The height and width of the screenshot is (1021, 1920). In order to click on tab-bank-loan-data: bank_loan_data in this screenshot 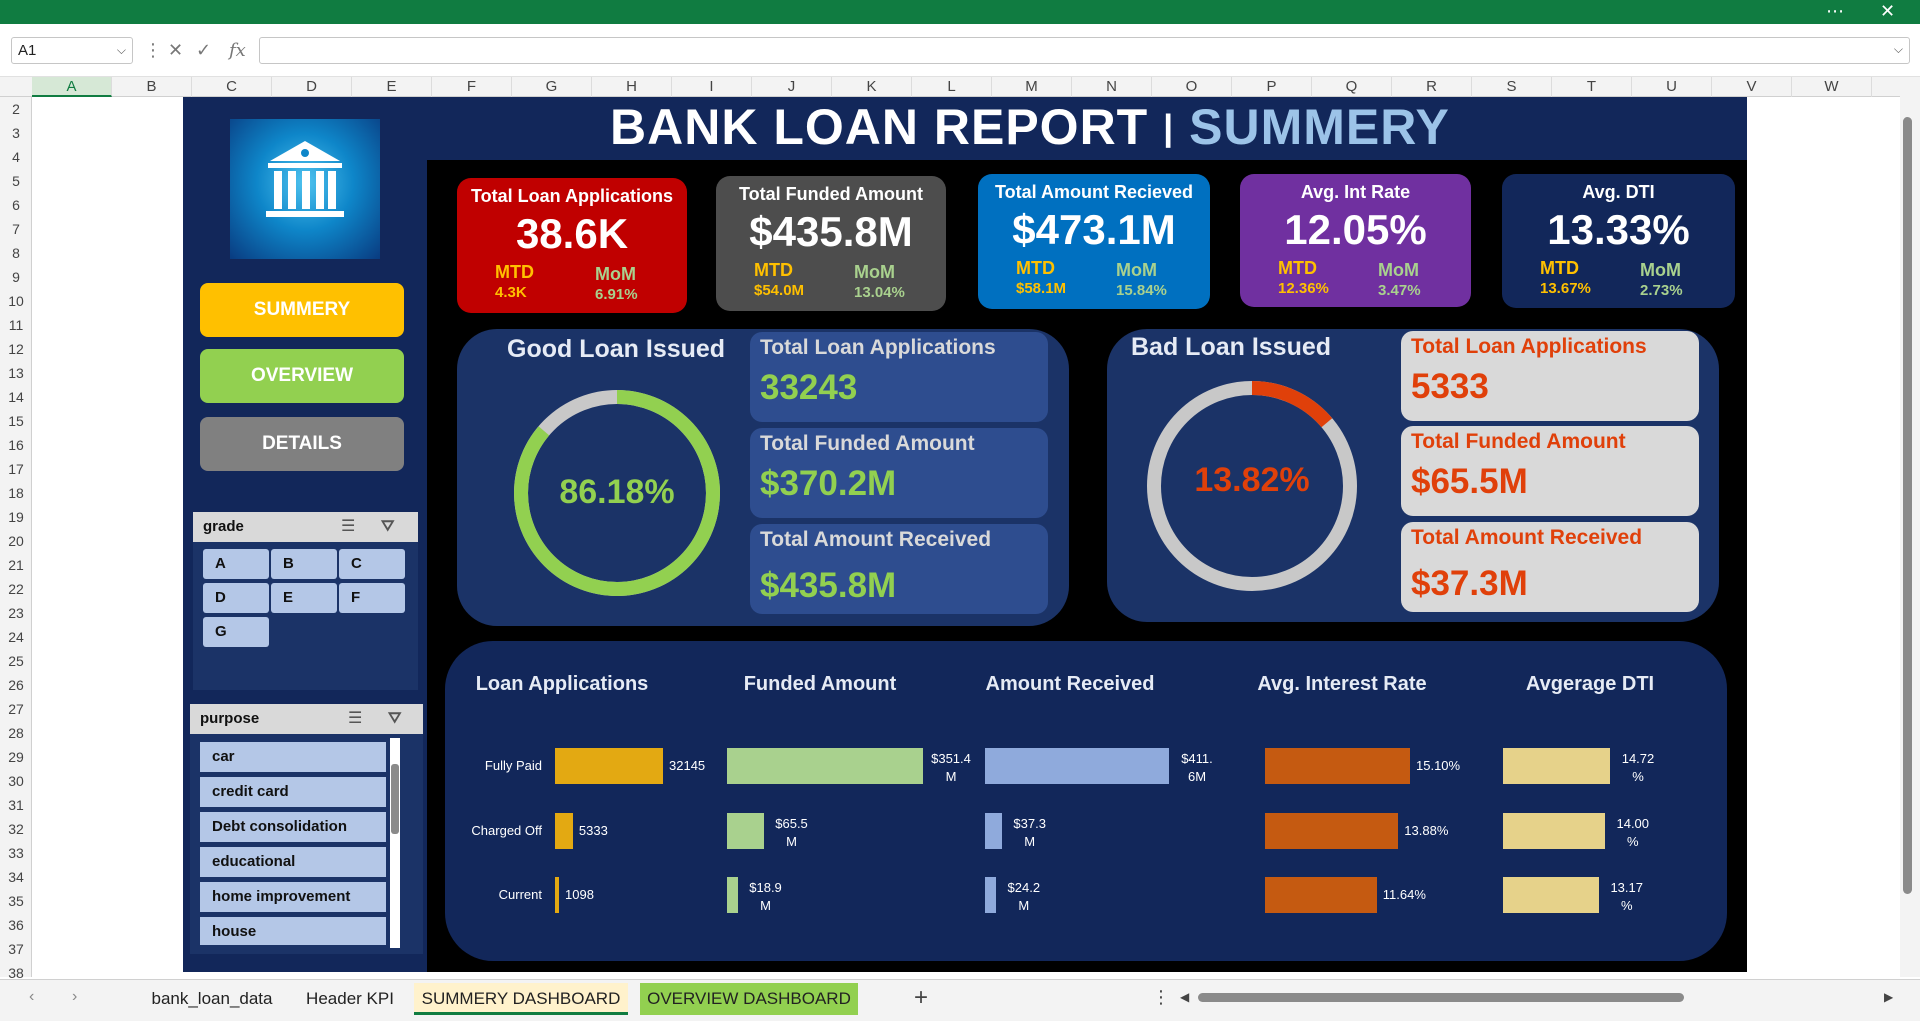, I will do `click(212, 999)`.